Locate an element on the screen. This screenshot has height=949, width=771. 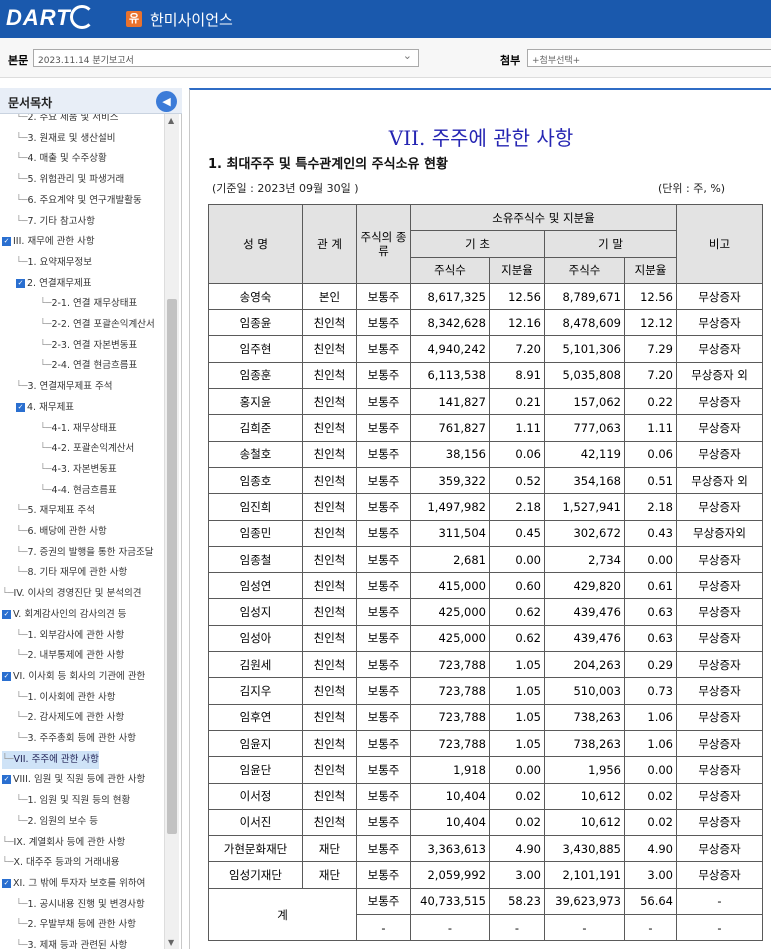
toc-item: └─2-3. 연결 자본변동표 is located at coordinates (88, 346).